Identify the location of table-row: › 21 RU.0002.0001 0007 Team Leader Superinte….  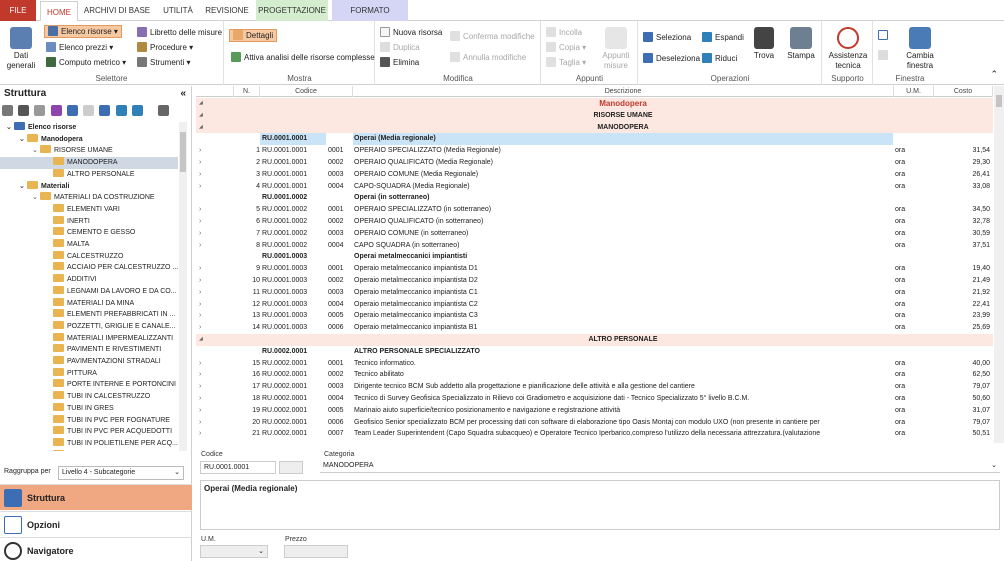
(594, 434).